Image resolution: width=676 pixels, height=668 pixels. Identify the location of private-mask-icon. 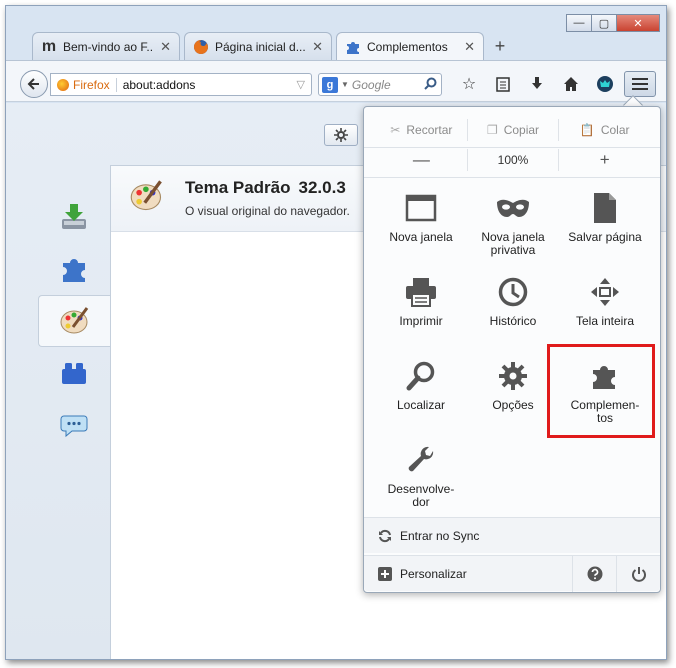
(513, 208).